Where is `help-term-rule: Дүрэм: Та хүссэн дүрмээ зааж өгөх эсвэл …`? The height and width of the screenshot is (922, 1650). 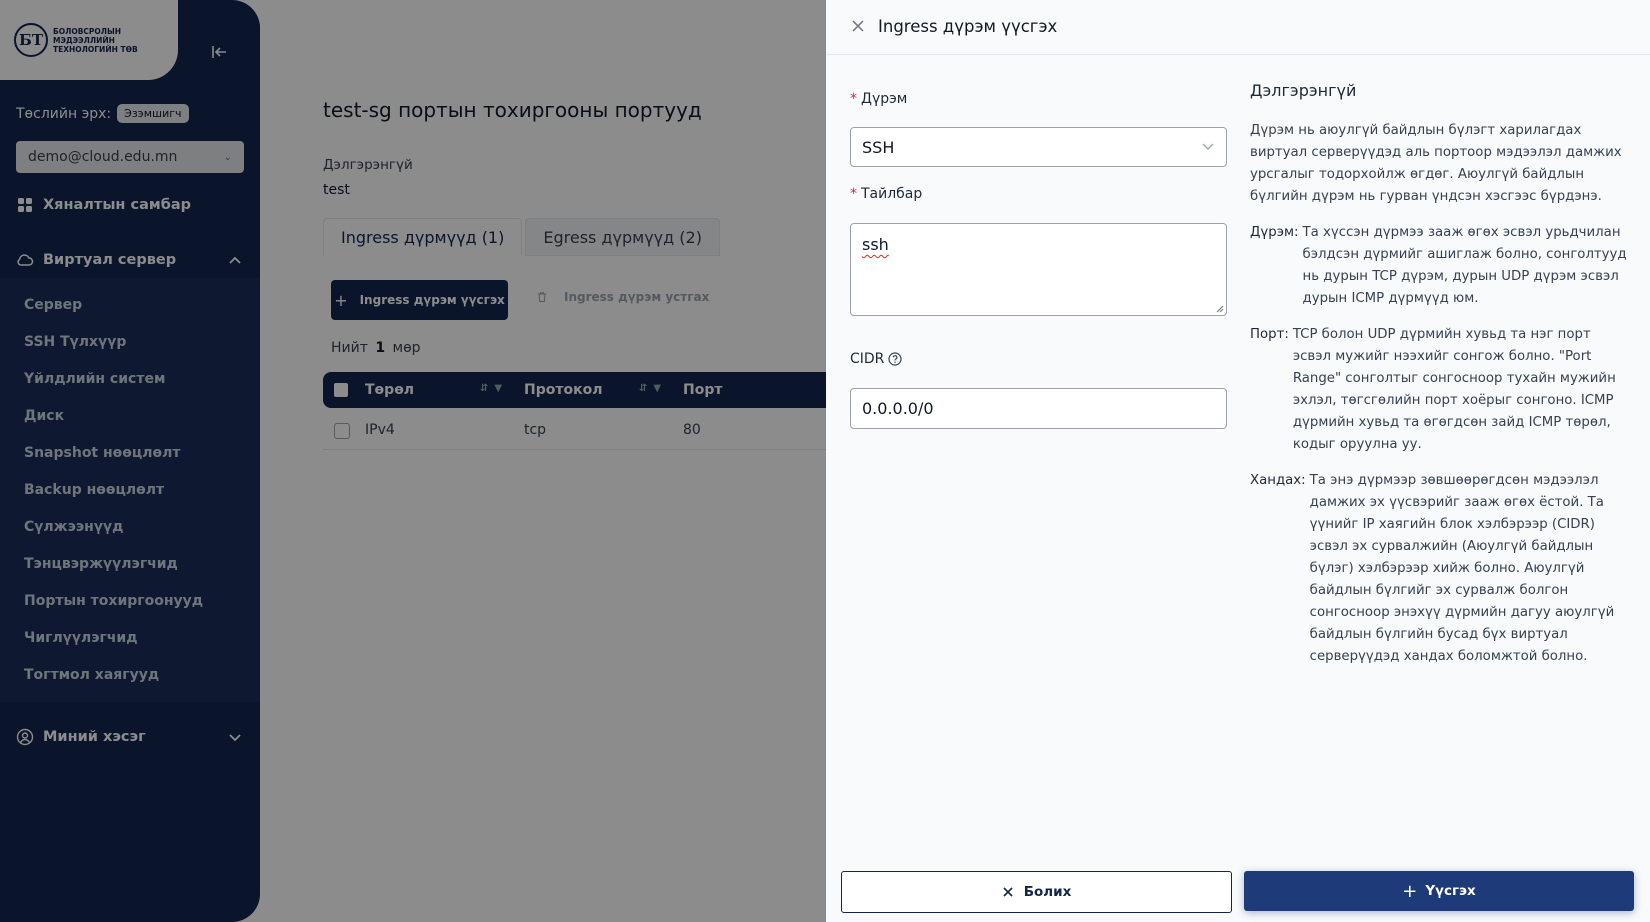 help-term-rule: Дүрэм: Та хүссэн дүрмээ зааж өгөх эсвэл … is located at coordinates (1440, 266).